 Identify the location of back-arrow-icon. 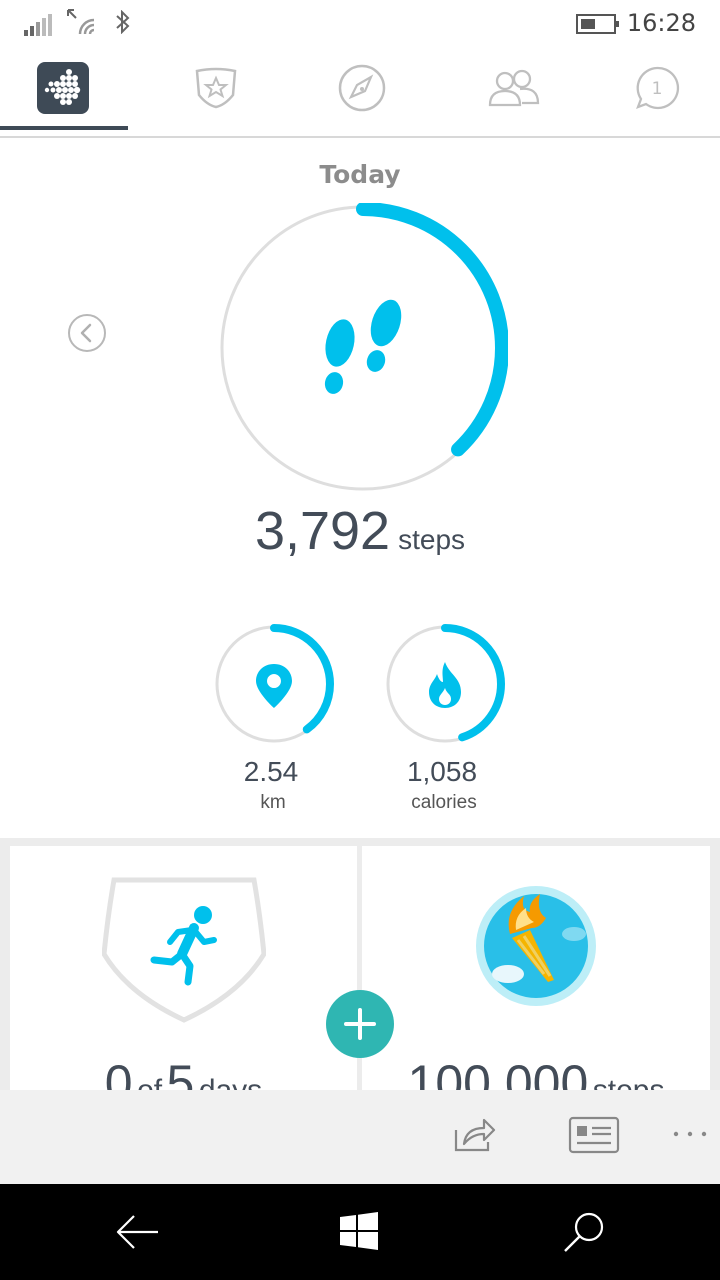
(137, 1232).